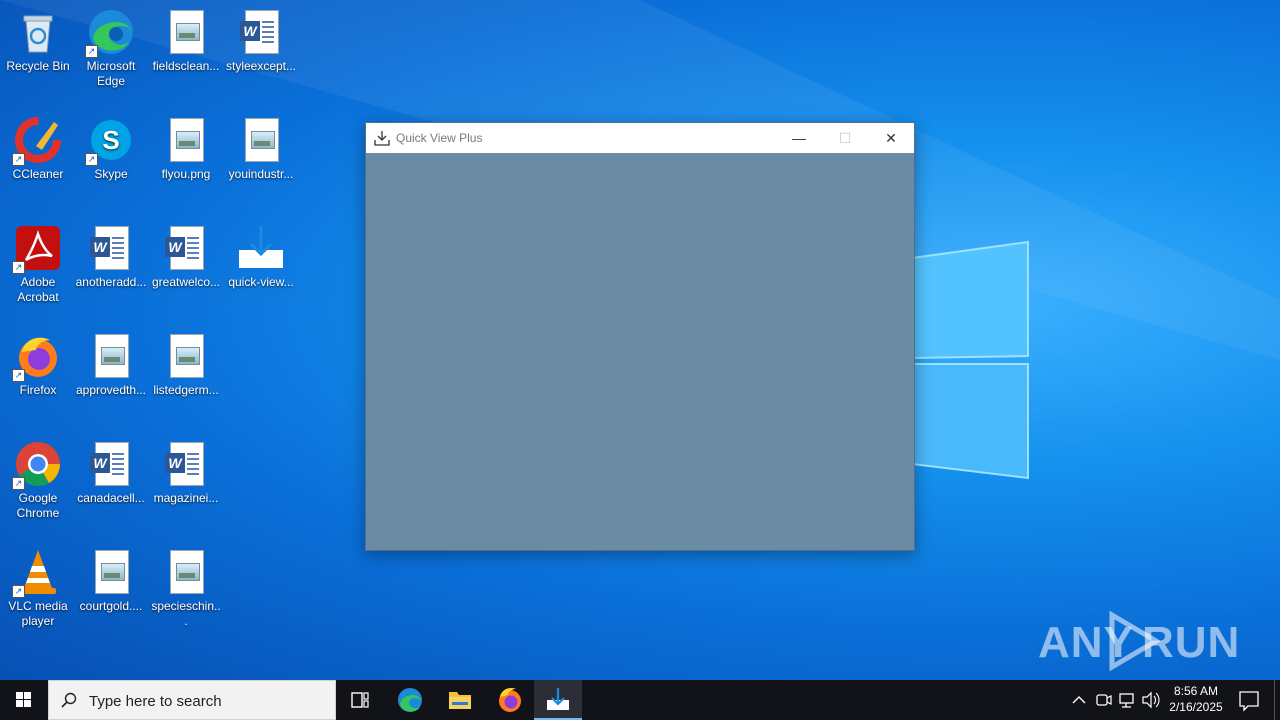 The width and height of the screenshot is (1280, 725). I want to click on show-desktop-button, so click(1277, 700).